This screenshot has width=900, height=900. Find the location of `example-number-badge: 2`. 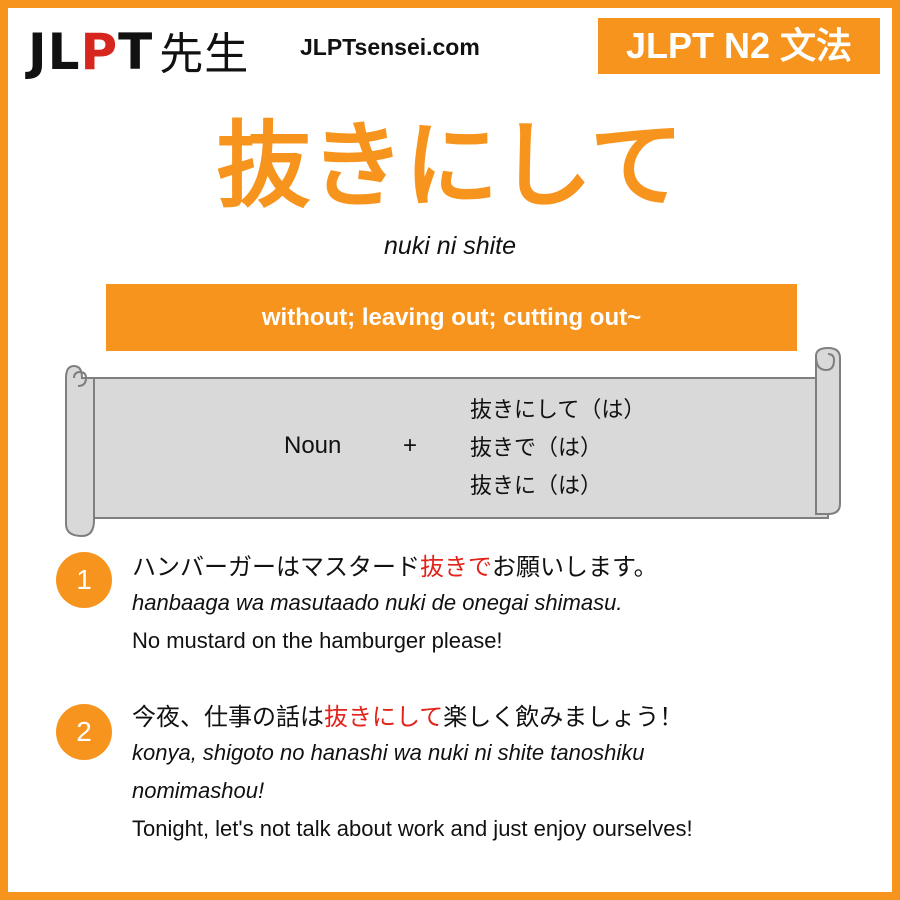

example-number-badge: 2 is located at coordinates (84, 732).